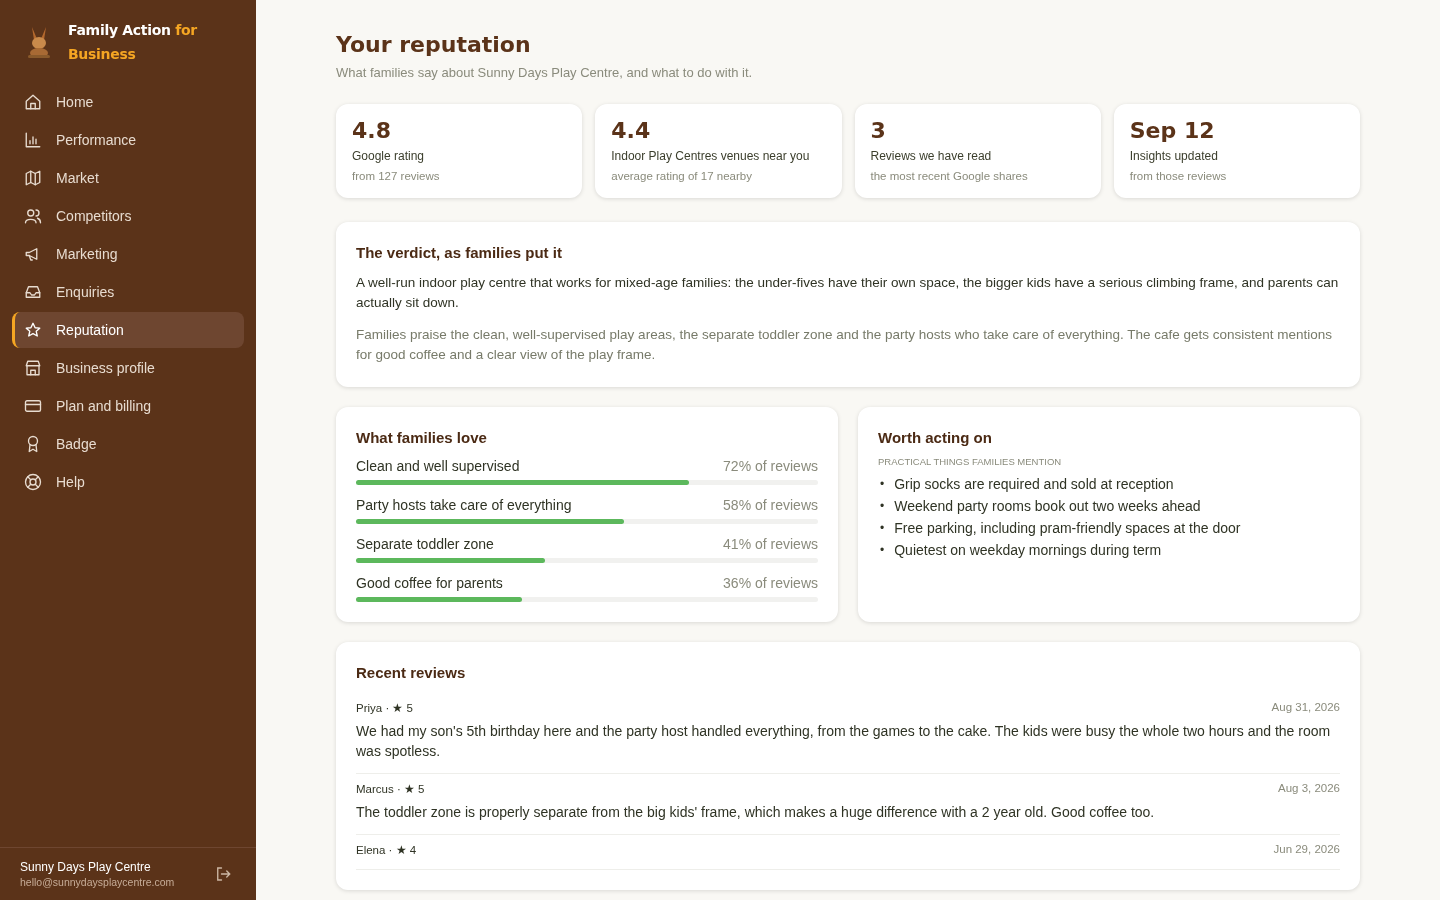 This screenshot has width=1440, height=900. Describe the element at coordinates (682, 176) in the screenshot. I see `stat-note: average rating of 17 nearby` at that location.